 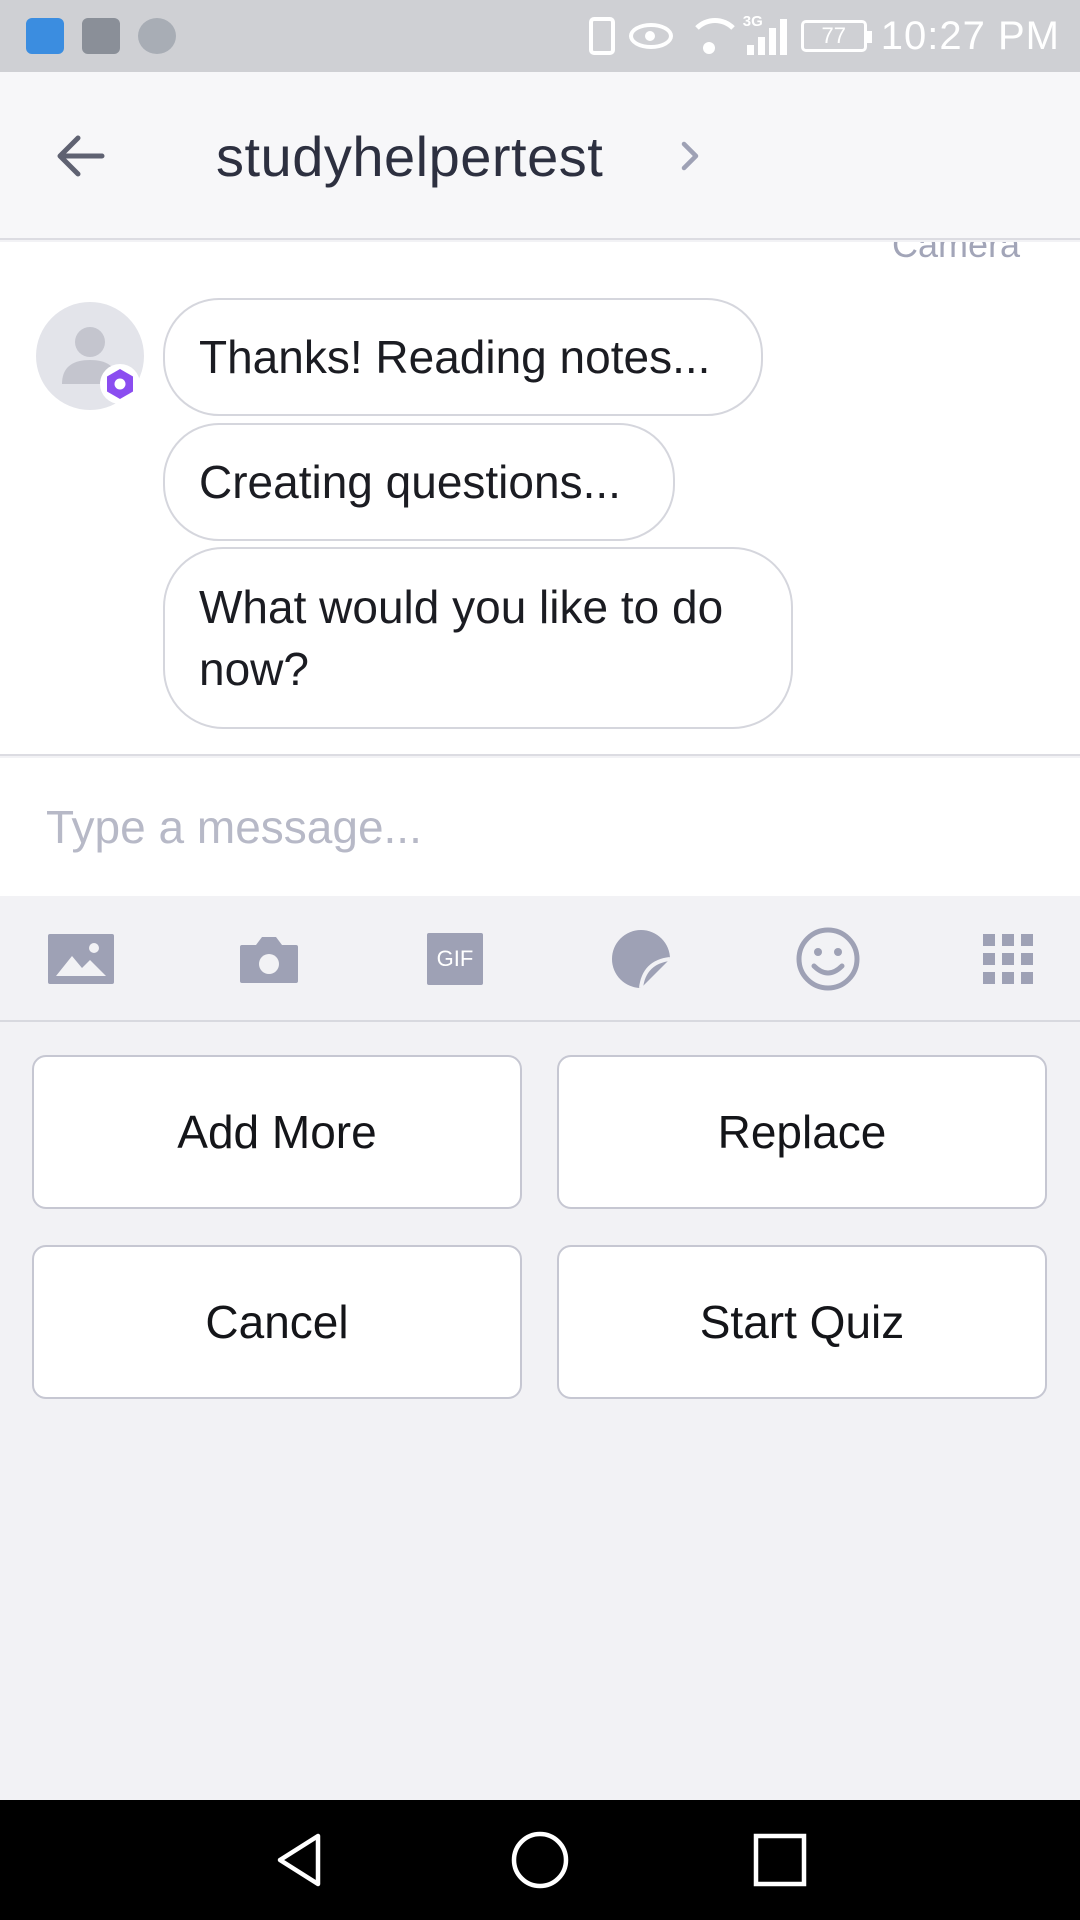 I want to click on more-apps-button, so click(x=1008, y=959).